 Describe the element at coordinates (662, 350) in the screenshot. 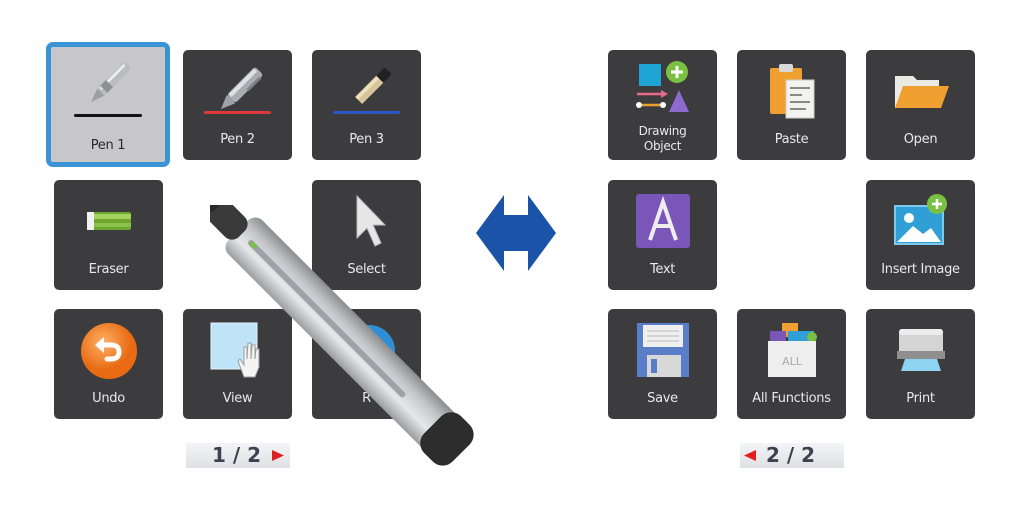

I see `floppy-disk-icon` at that location.